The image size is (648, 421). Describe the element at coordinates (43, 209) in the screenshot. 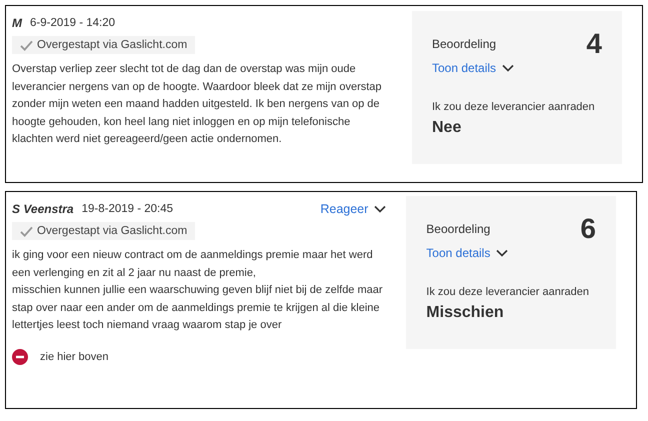

I see `author-name: S Veenstra` at that location.